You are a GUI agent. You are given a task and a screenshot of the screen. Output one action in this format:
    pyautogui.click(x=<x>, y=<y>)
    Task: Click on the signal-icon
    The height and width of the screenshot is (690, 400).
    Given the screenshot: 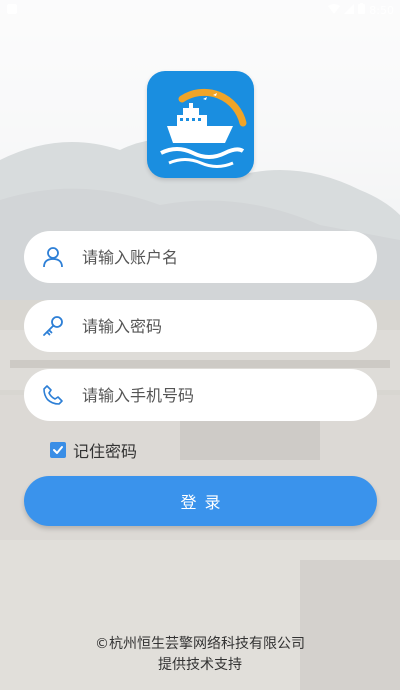 What is the action you would take?
    pyautogui.click(x=349, y=10)
    